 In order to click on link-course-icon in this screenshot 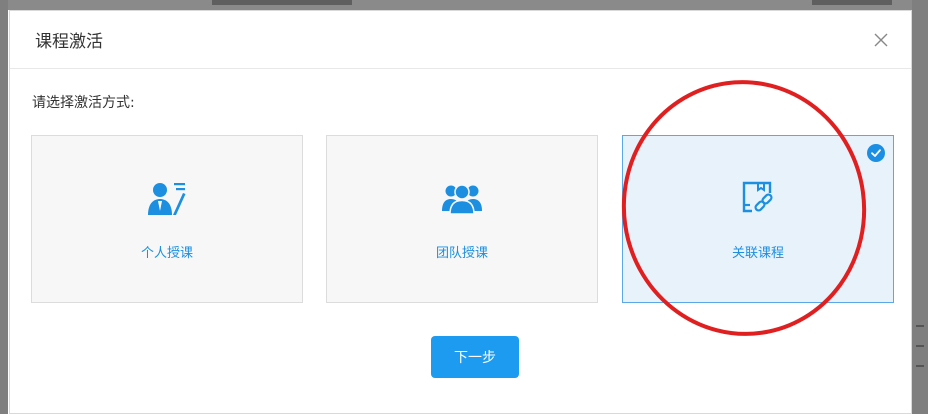, I will do `click(758, 199)`.